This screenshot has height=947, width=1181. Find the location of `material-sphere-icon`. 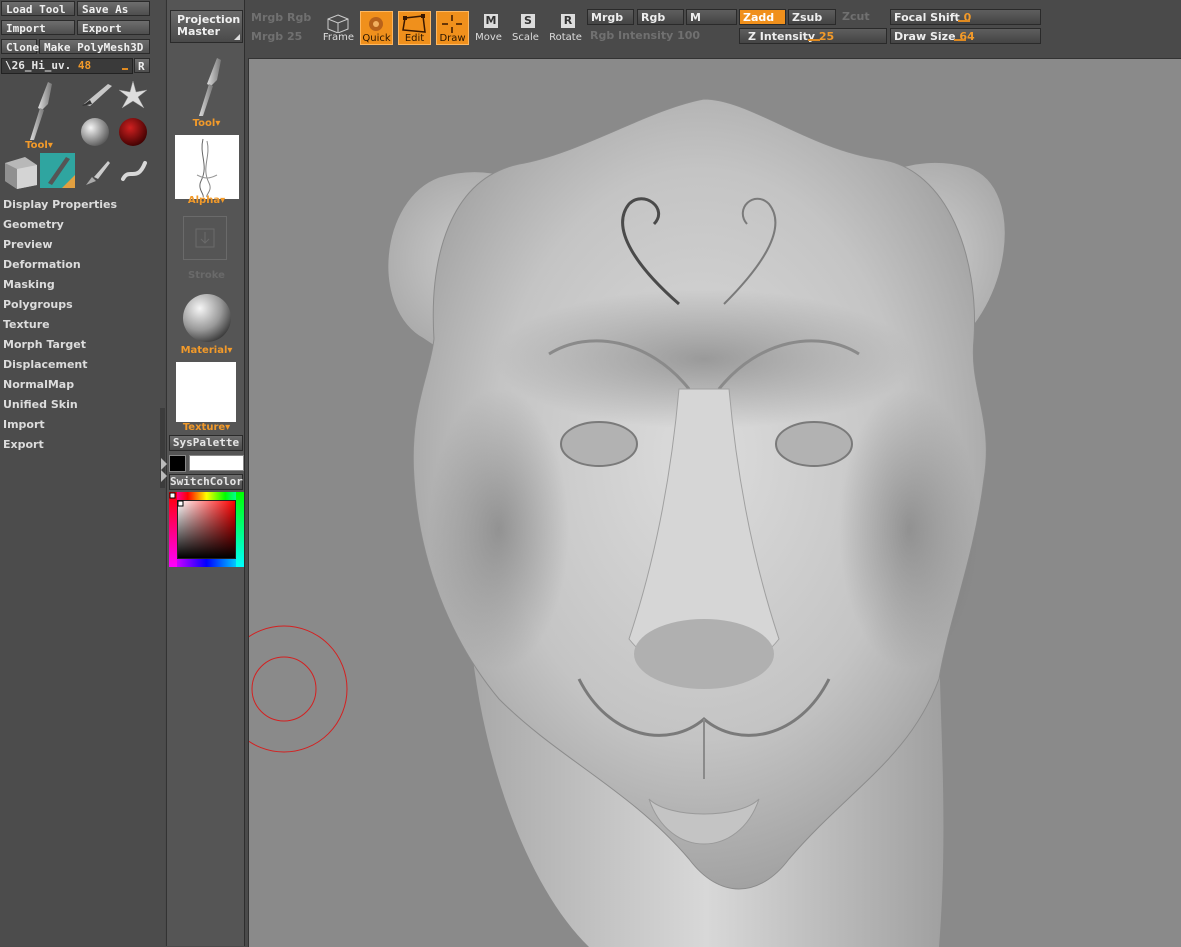

material-sphere-icon is located at coordinates (207, 318).